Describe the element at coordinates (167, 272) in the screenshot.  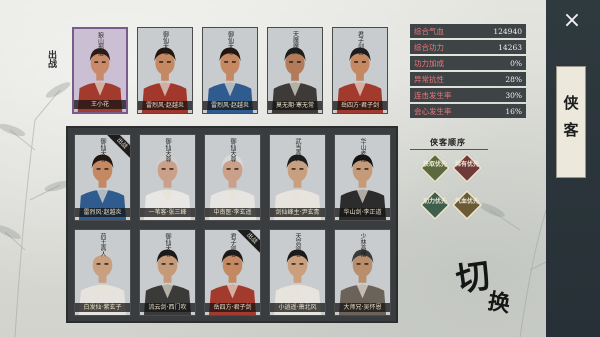
I see `roster-card: 御仙天尊流云剑·西门吹` at that location.